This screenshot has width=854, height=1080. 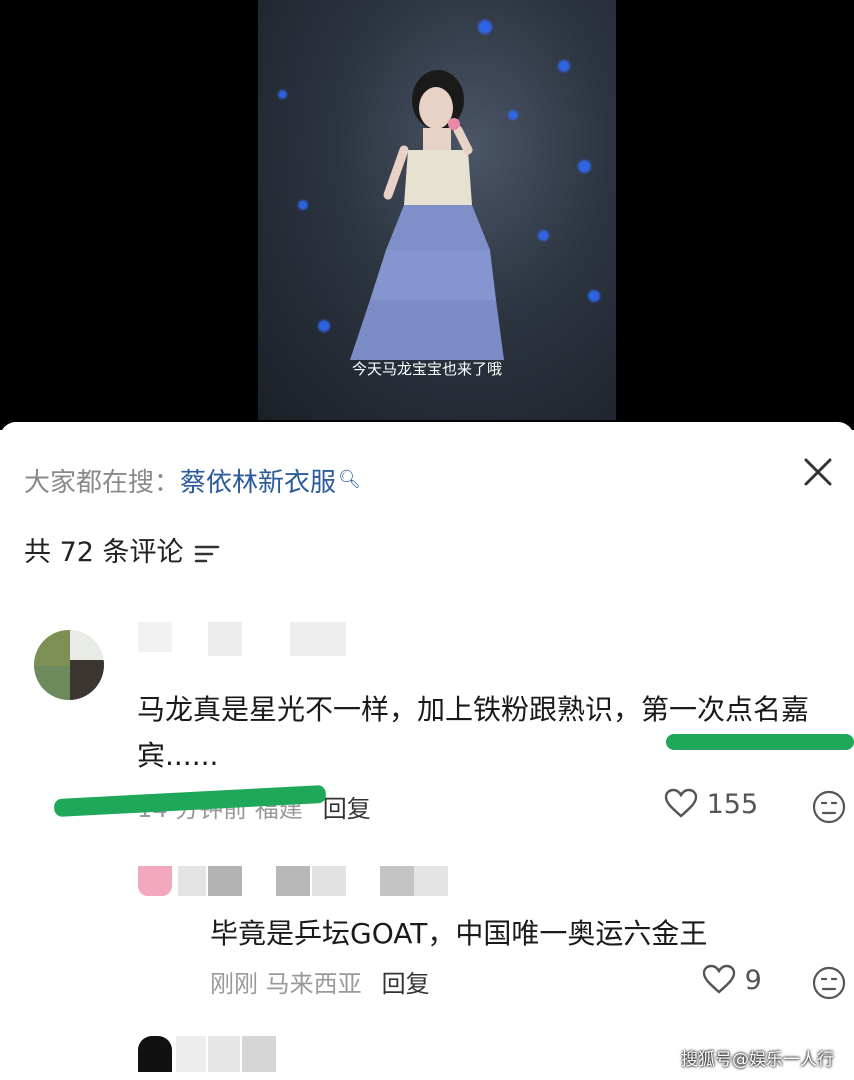 I want to click on sort-icon, so click(x=207, y=554).